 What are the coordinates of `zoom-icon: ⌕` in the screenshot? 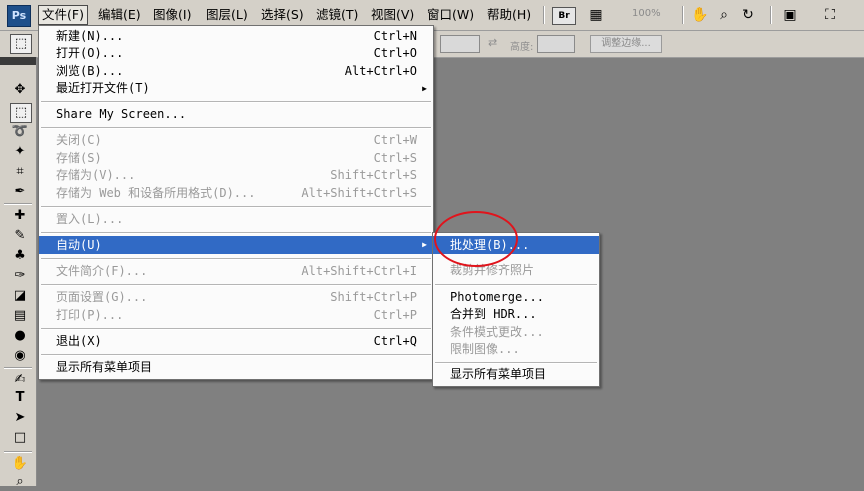 It's located at (20, 482).